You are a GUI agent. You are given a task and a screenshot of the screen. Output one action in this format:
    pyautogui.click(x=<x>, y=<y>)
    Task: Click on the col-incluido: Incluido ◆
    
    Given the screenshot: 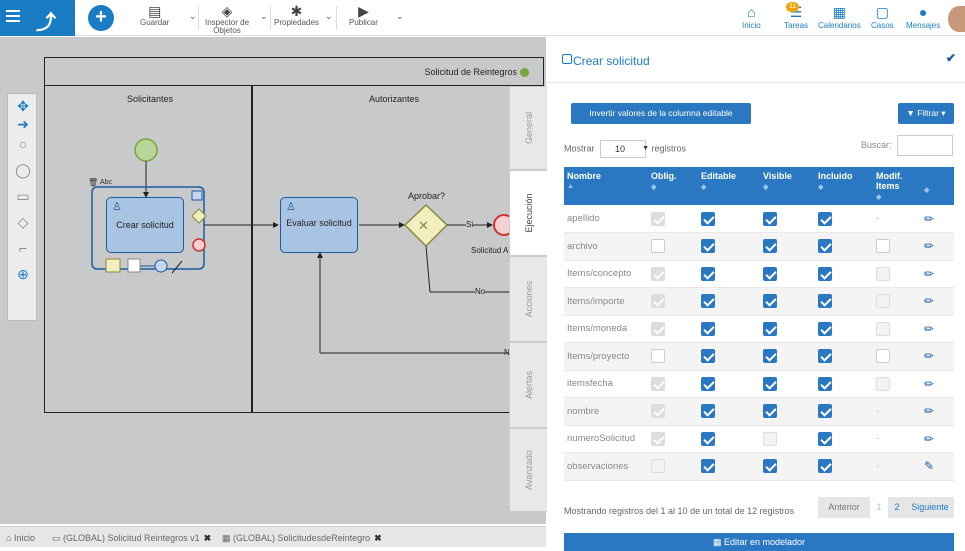 What is the action you would take?
    pyautogui.click(x=844, y=186)
    